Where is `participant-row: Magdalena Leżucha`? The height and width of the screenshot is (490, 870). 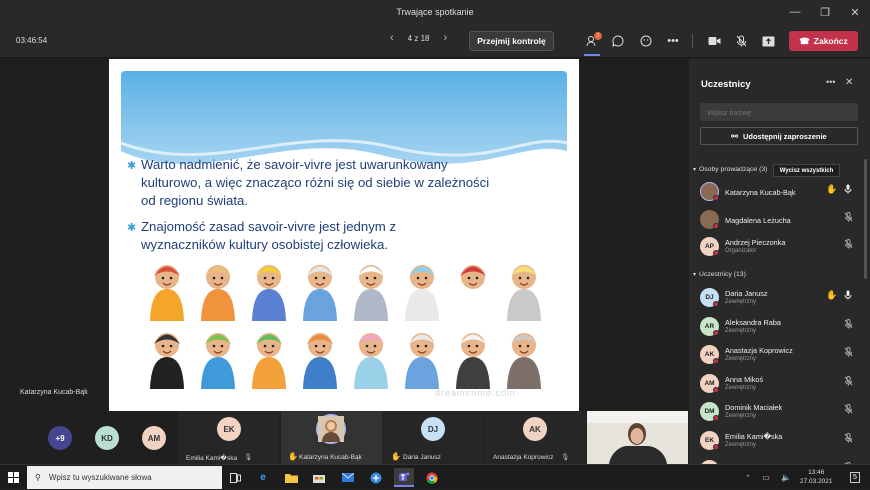
participant-row: Magdalena Leżucha is located at coordinates (780, 221).